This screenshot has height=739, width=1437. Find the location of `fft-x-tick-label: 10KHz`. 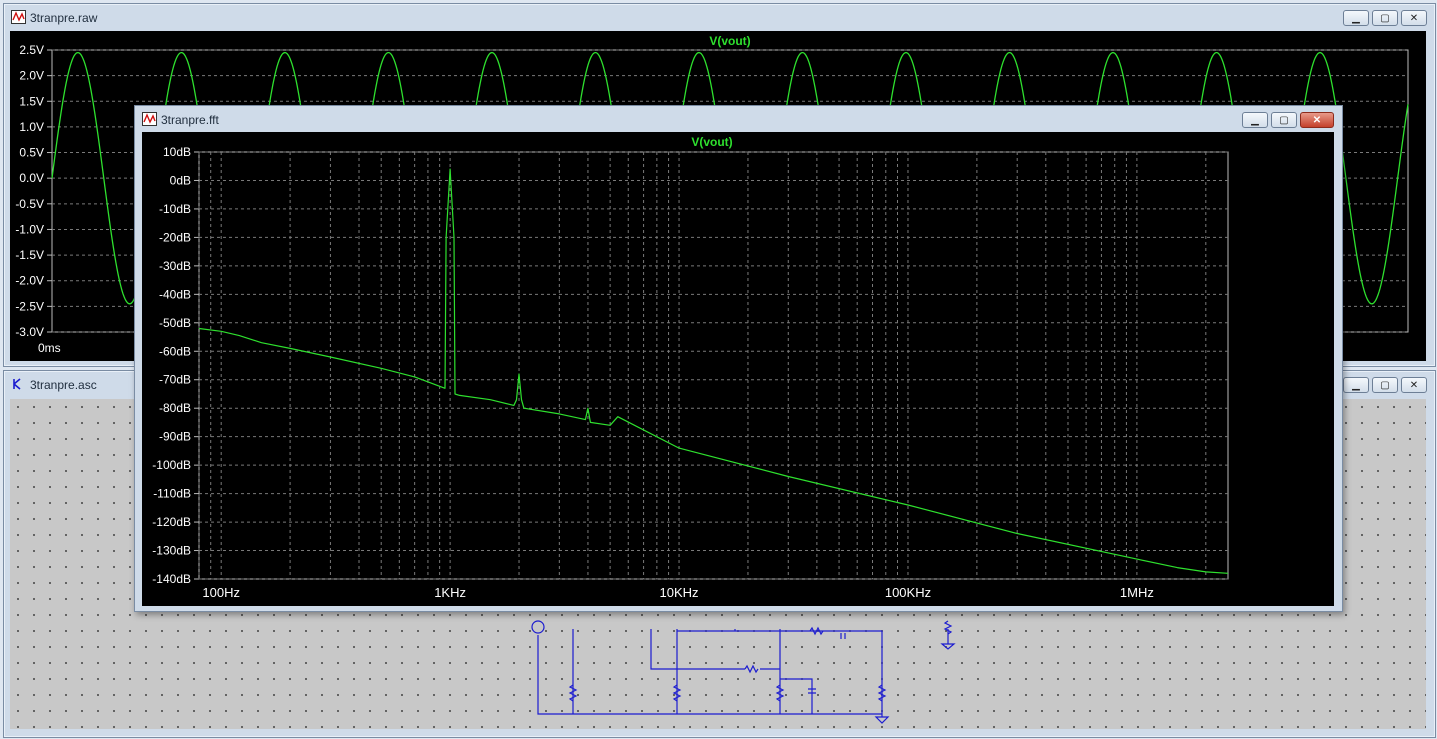

fft-x-tick-label: 10KHz is located at coordinates (679, 592).